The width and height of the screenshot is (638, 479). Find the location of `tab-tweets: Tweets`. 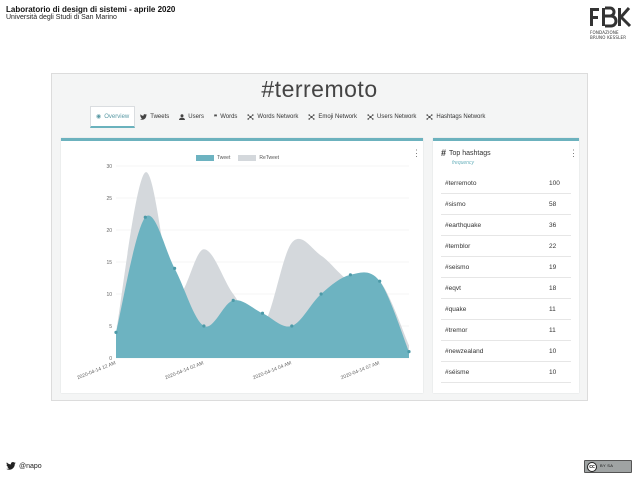

tab-tweets: Tweets is located at coordinates (154, 117).